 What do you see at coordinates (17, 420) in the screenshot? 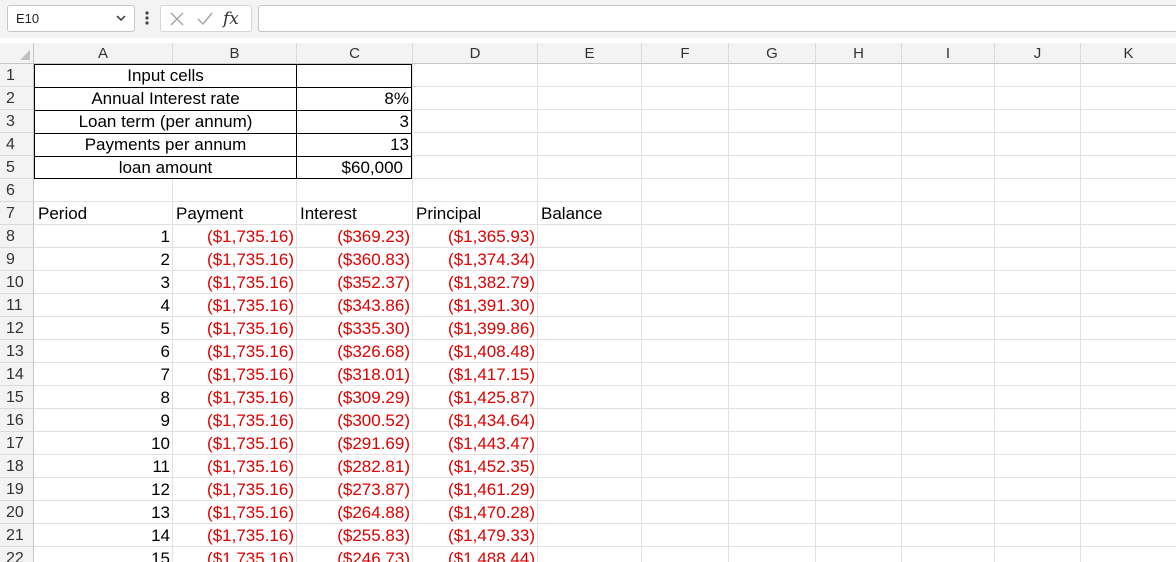
I see `row-header-16: 16` at bounding box center [17, 420].